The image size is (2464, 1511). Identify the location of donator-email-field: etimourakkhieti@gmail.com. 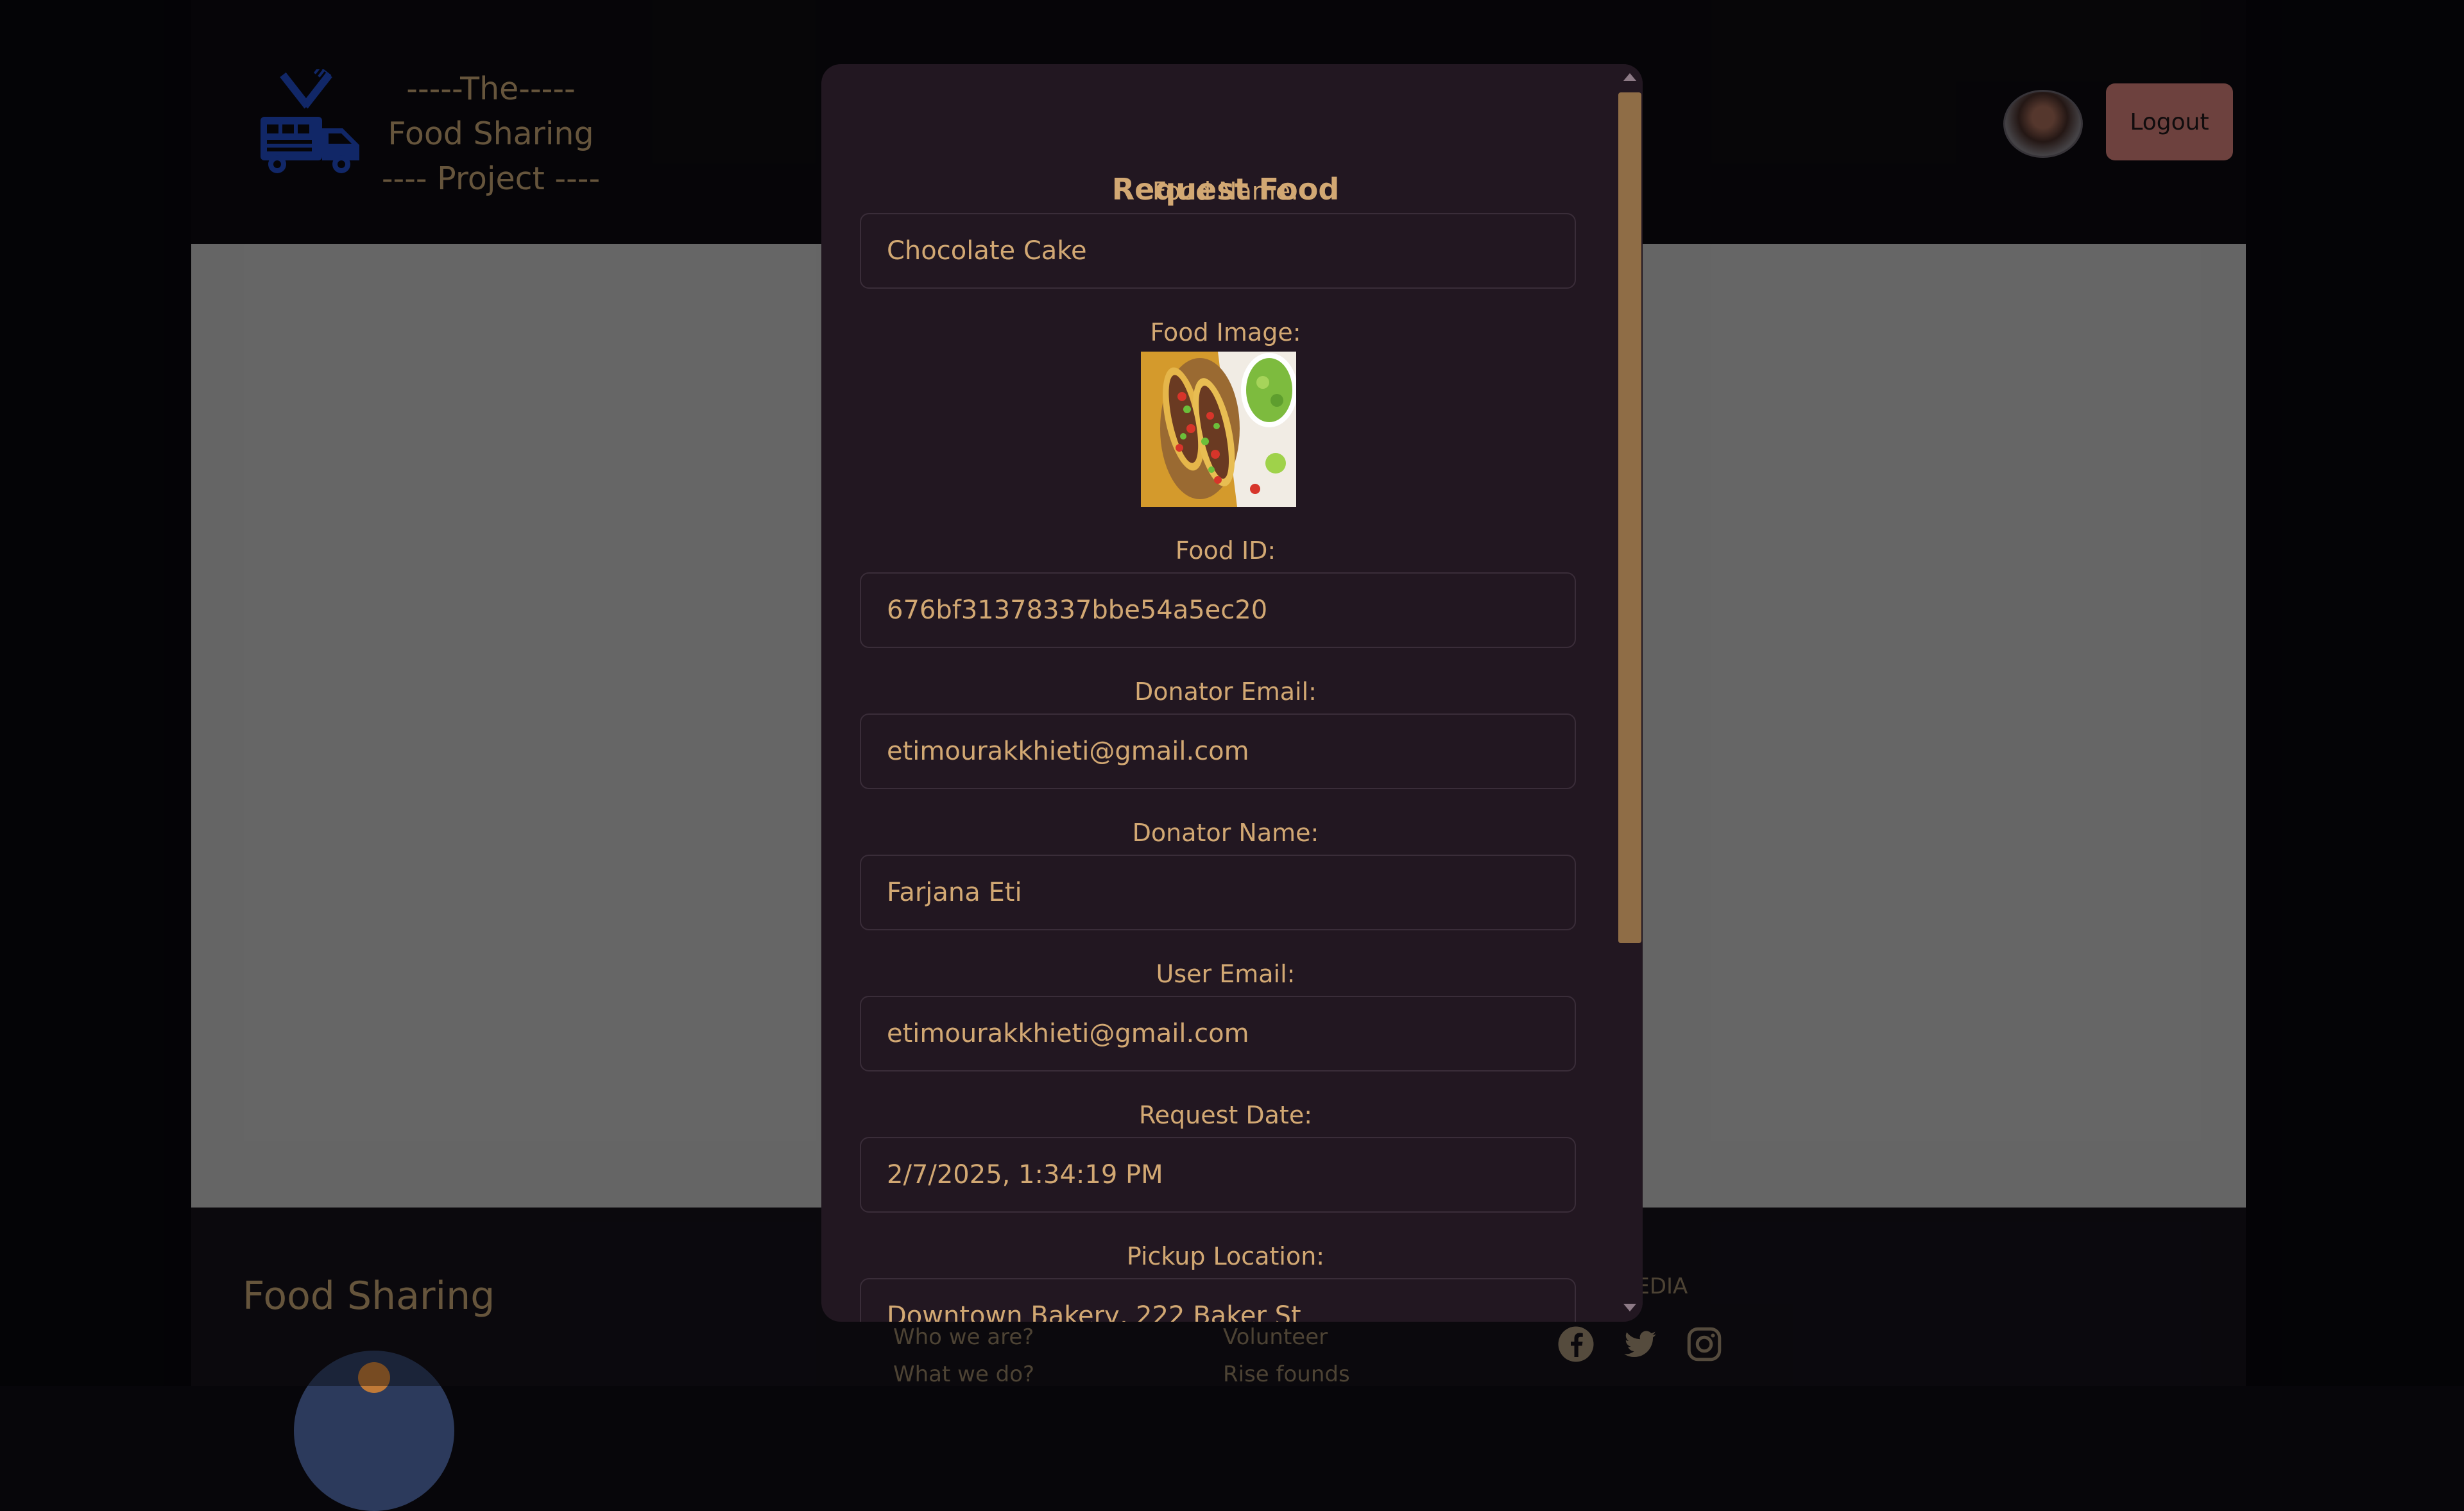
(1218, 751).